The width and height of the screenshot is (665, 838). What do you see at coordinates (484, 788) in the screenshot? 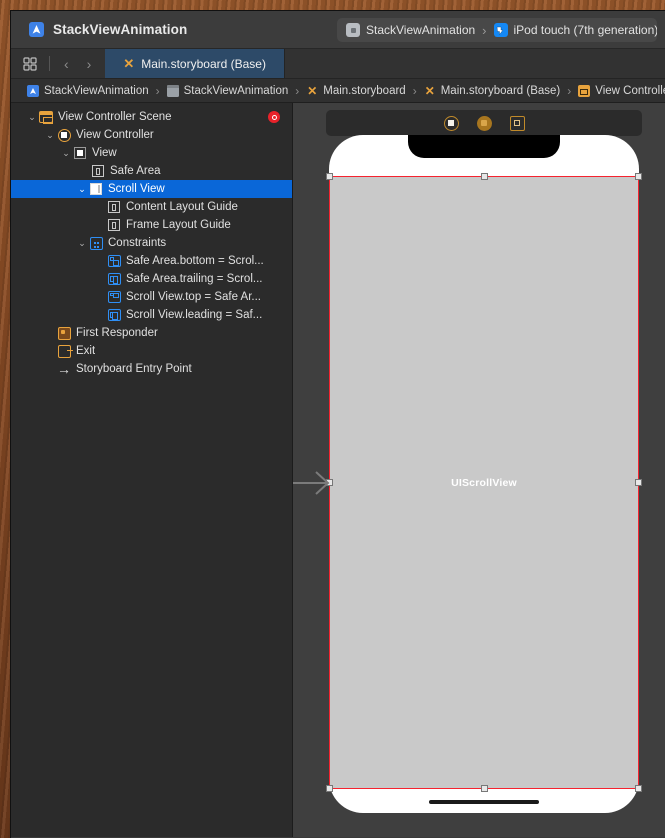
I see `resize-handle-bottom-center` at bounding box center [484, 788].